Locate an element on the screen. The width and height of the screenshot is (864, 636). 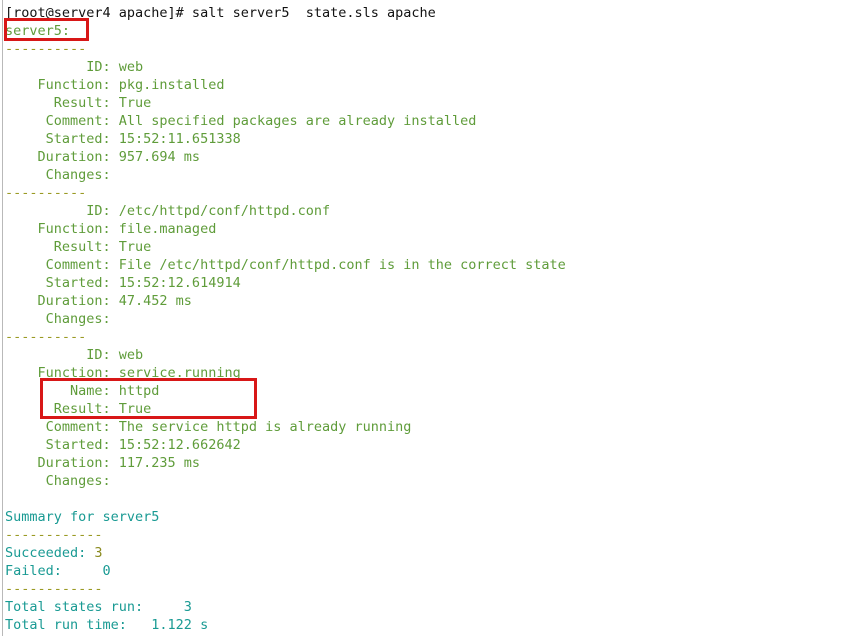
block-3-started: Started: 15:52:12.662642 is located at coordinates (123, 445).